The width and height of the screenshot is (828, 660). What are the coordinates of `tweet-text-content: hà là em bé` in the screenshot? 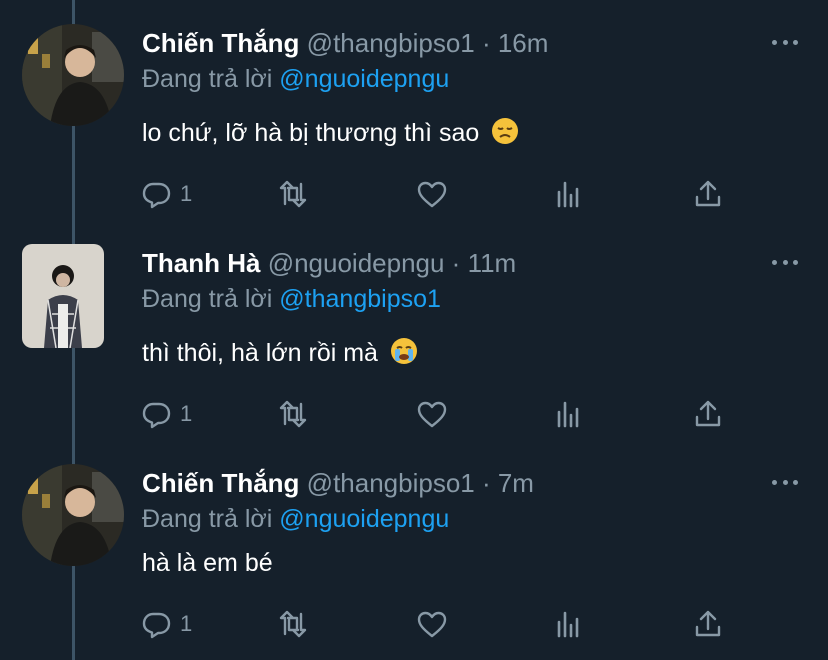 It's located at (207, 563).